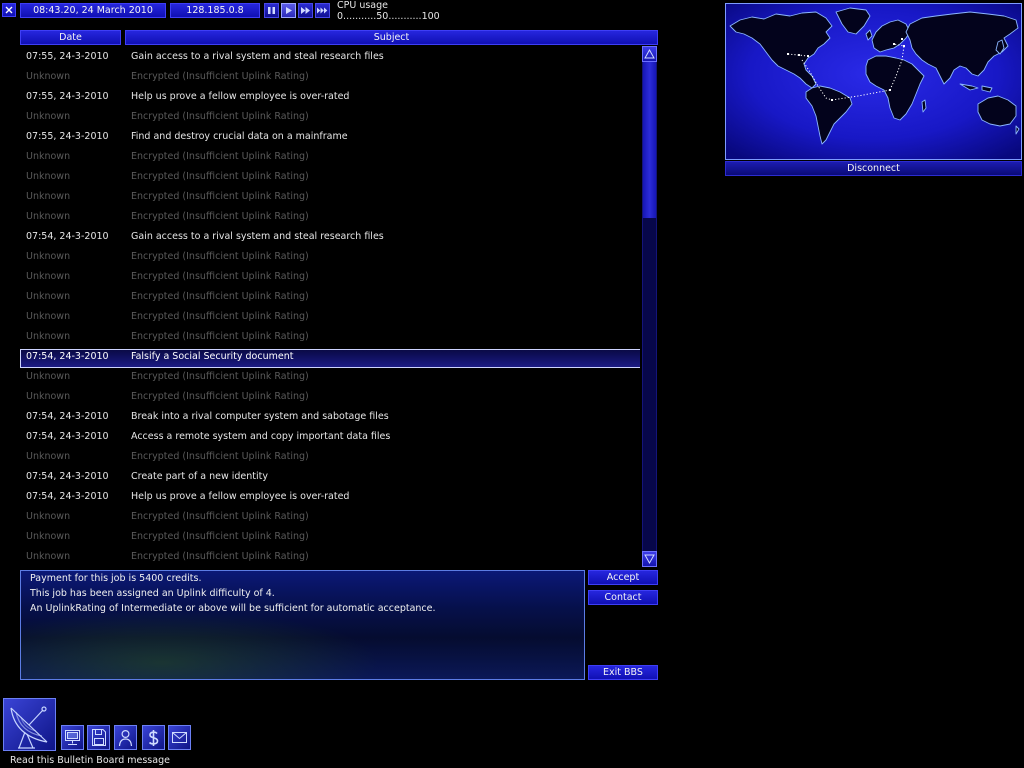 The height and width of the screenshot is (768, 1024). I want to click on status-bar-text: Read this Bulletin Board message, so click(90, 760).